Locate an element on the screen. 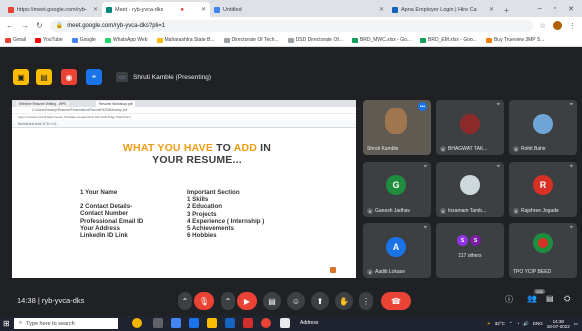 This screenshot has width=582, height=331. file-explorer-icon is located at coordinates (212, 323).